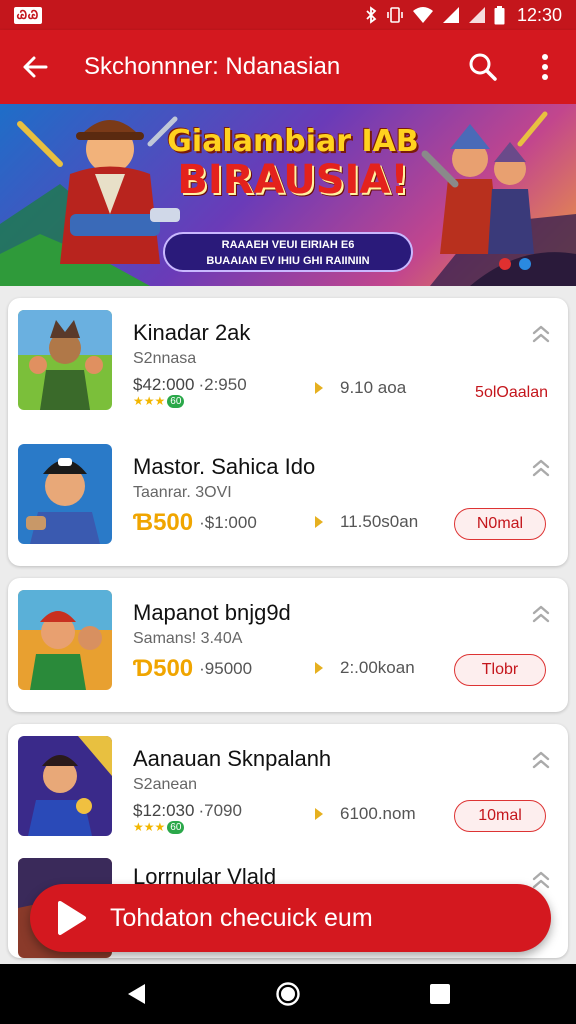 The height and width of the screenshot is (1024, 576). Describe the element at coordinates (288, 245) in the screenshot. I see `banner-tagline-line-1: RAAAEH VEUI EIRIAH E6` at that location.